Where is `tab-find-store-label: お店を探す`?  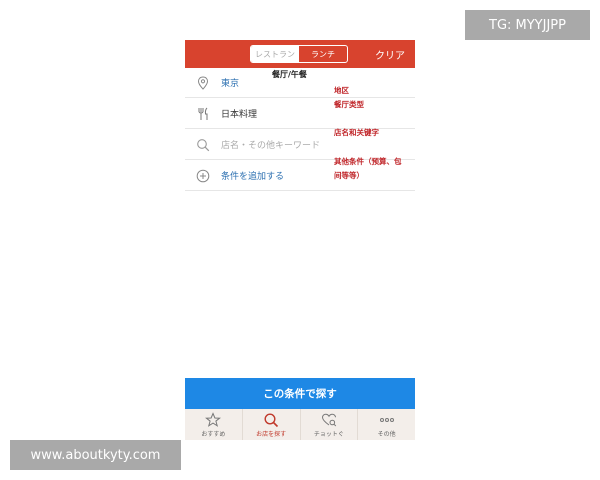
tab-find-store-label: お店を探す is located at coordinates (271, 434).